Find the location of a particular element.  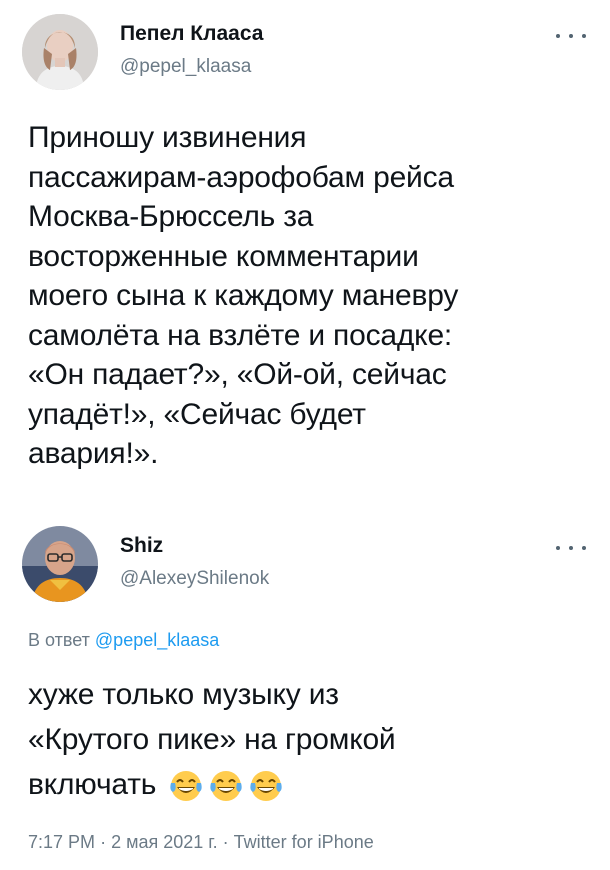

tweet-text-line: восторженные комментарии is located at coordinates (223, 256).